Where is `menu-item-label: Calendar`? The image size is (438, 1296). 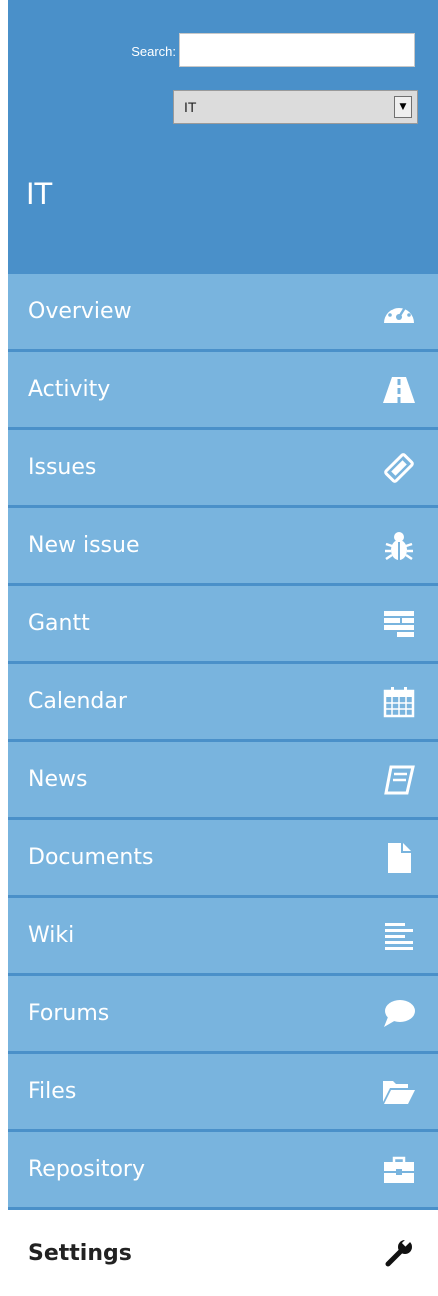 menu-item-label: Calendar is located at coordinates (77, 701).